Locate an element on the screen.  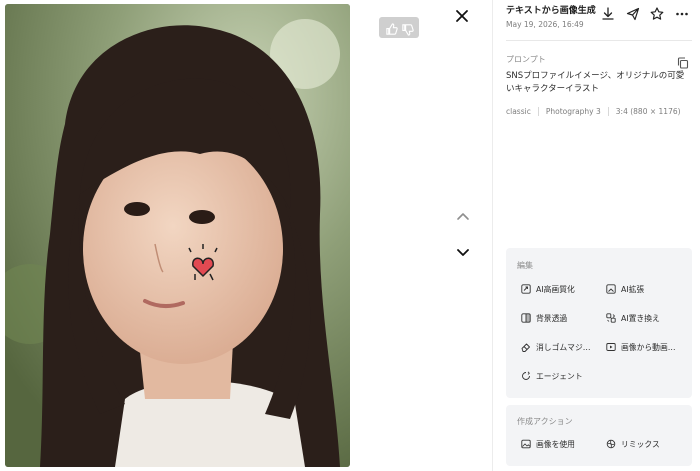
background-remove-icon is located at coordinates (526, 318).